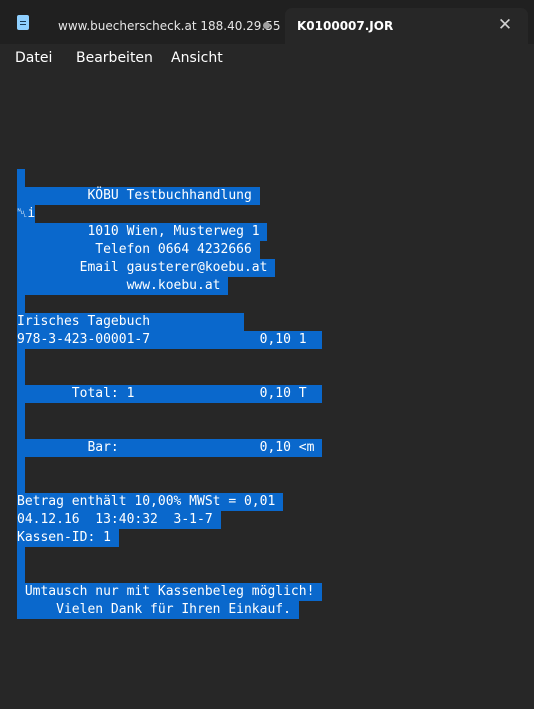 This screenshot has width=534, height=709. I want to click on selected-text: Vielen Dank für Ihren Einkauf., so click(158, 610).